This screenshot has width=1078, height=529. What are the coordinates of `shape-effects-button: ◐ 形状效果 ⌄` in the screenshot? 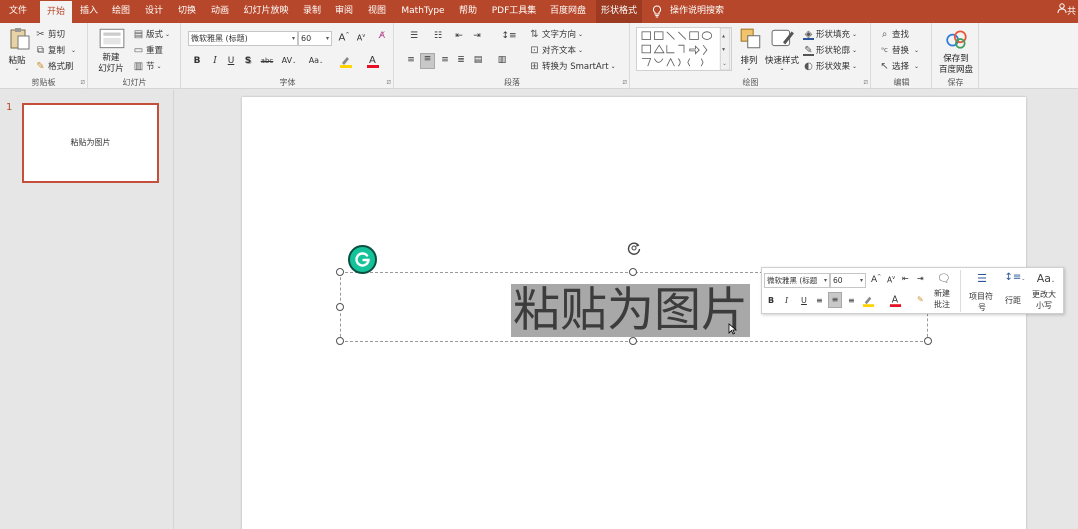 It's located at (830, 66).